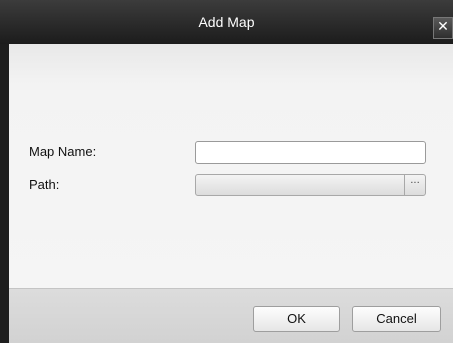 The image size is (453, 343). I want to click on path-label: Path:, so click(44, 184).